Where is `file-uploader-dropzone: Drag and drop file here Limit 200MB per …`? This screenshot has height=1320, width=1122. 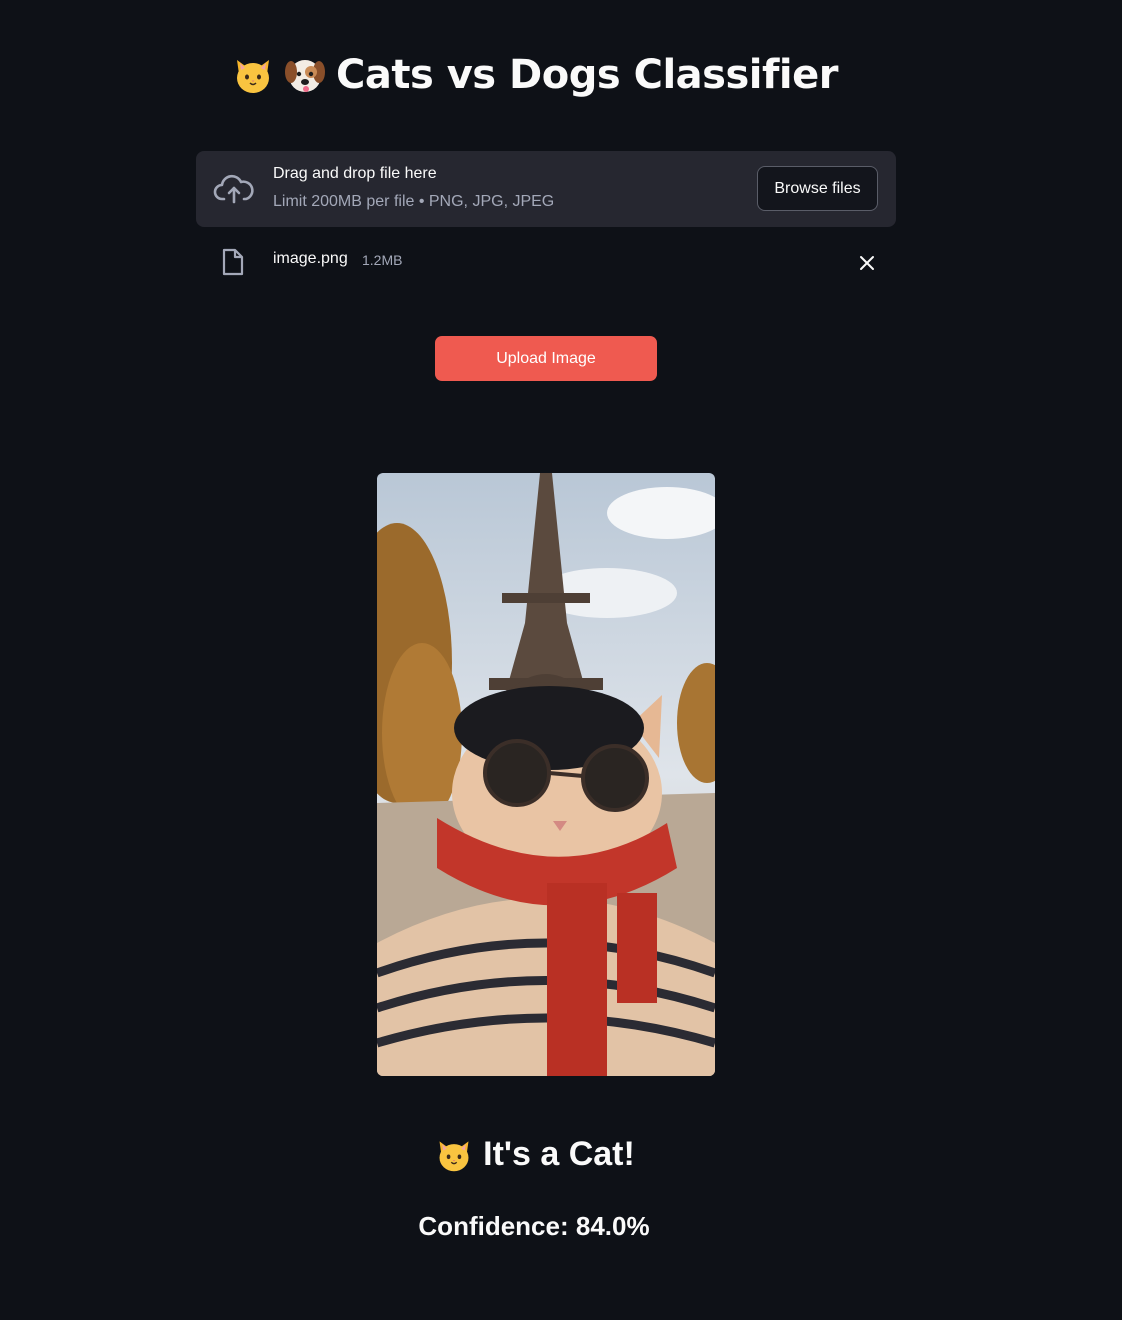 file-uploader-dropzone: Drag and drop file here Limit 200MB per … is located at coordinates (546, 189).